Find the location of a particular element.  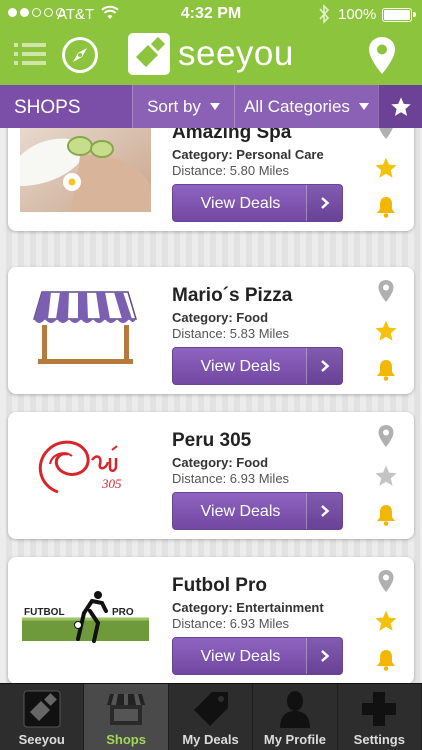

tab-seeyou: Seeyou is located at coordinates (42, 717).